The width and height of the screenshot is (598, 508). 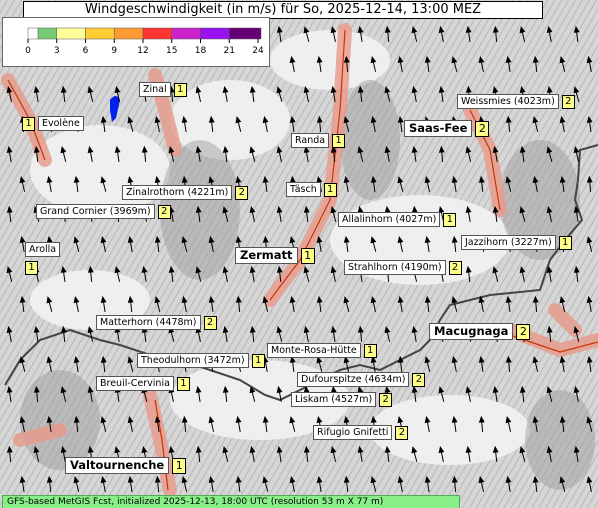 What do you see at coordinates (117, 465) in the screenshot?
I see `place-name: Valtournenche` at bounding box center [117, 465].